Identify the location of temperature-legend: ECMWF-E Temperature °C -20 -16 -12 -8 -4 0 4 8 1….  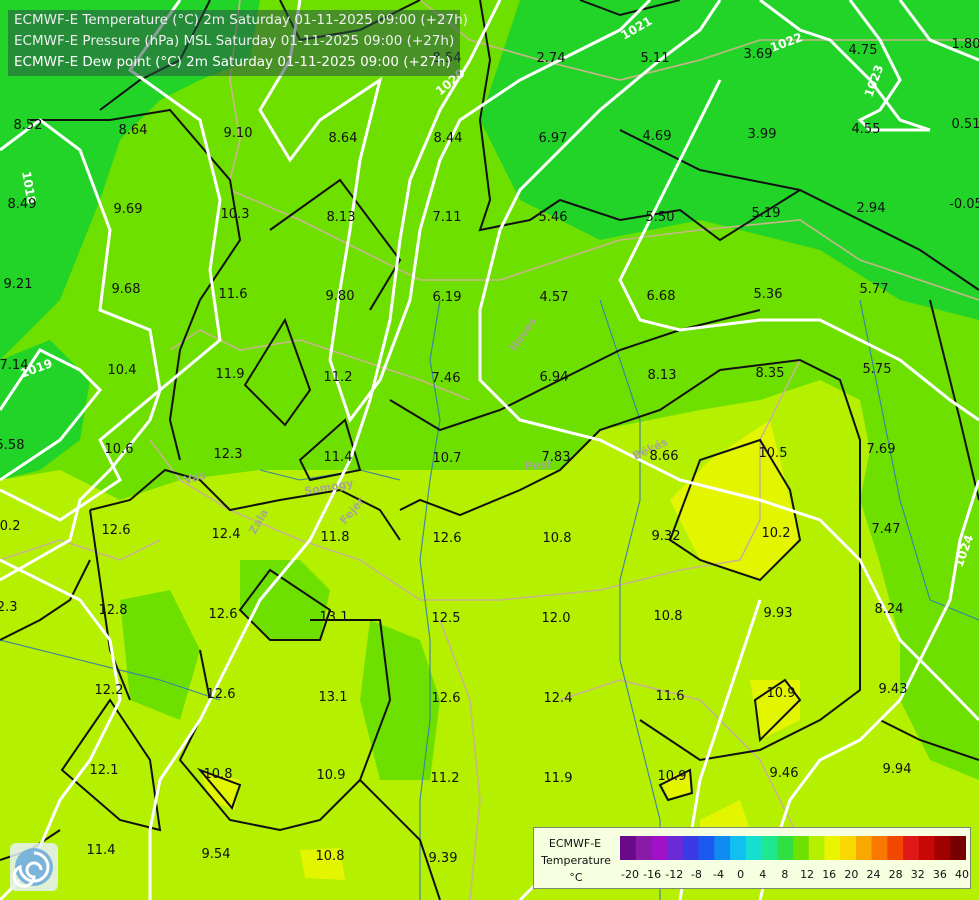
(752, 858).